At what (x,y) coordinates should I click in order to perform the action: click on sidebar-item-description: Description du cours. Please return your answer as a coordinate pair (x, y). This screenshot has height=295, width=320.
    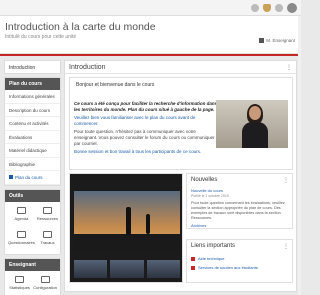
    Looking at the image, I should click on (32, 110).